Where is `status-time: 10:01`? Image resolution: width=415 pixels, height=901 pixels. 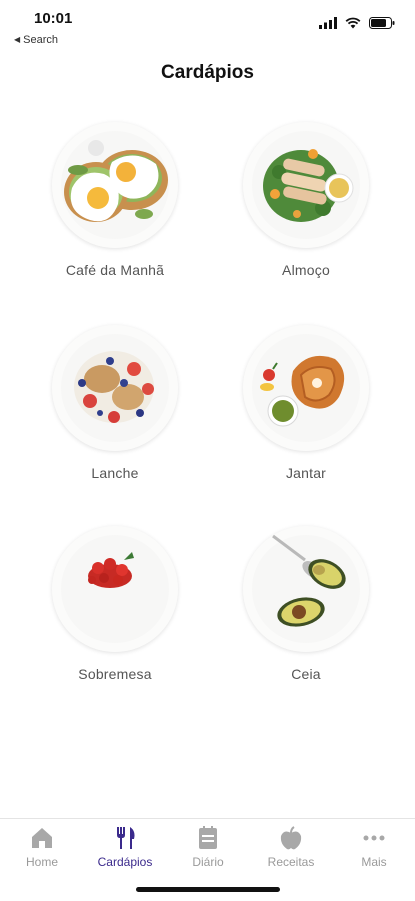 status-time: 10:01 is located at coordinates (53, 18).